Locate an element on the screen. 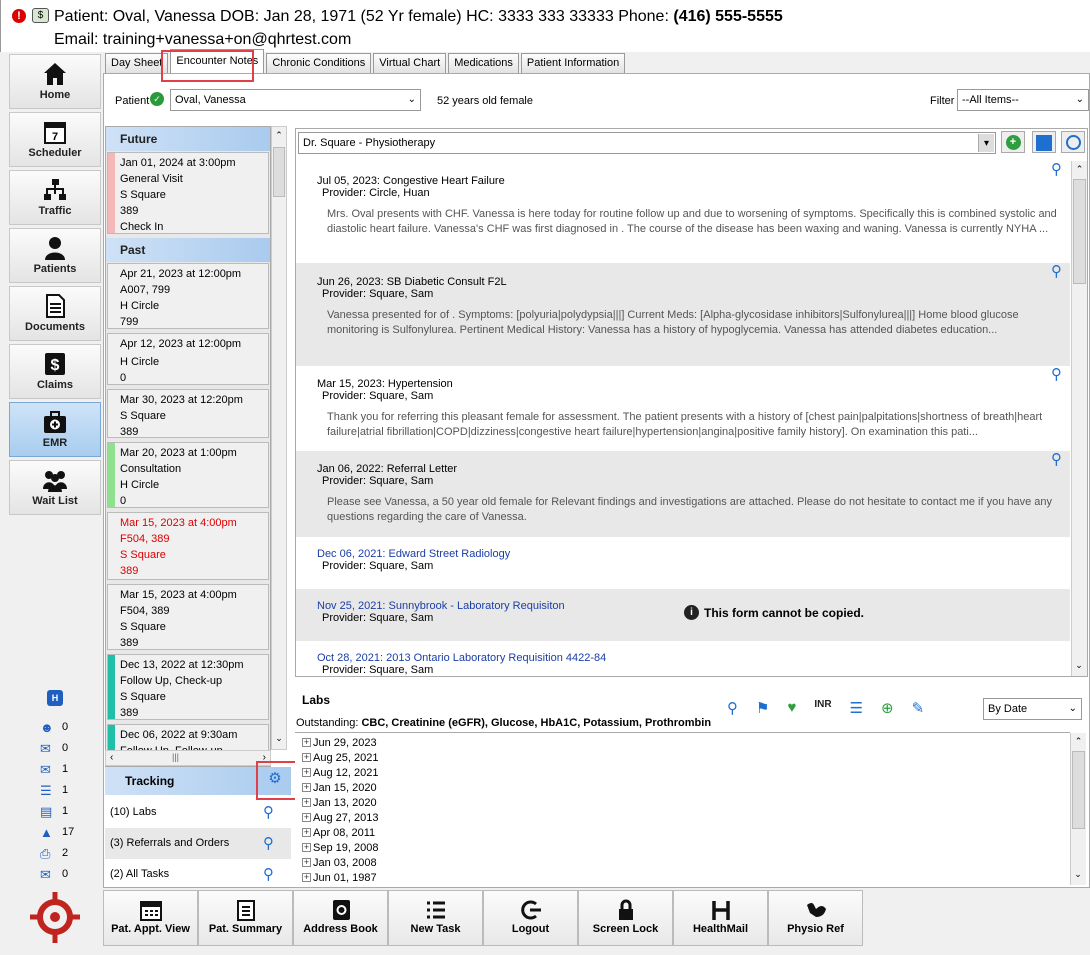 The height and width of the screenshot is (955, 1090). tab-patient-information: Patient Information is located at coordinates (573, 63).